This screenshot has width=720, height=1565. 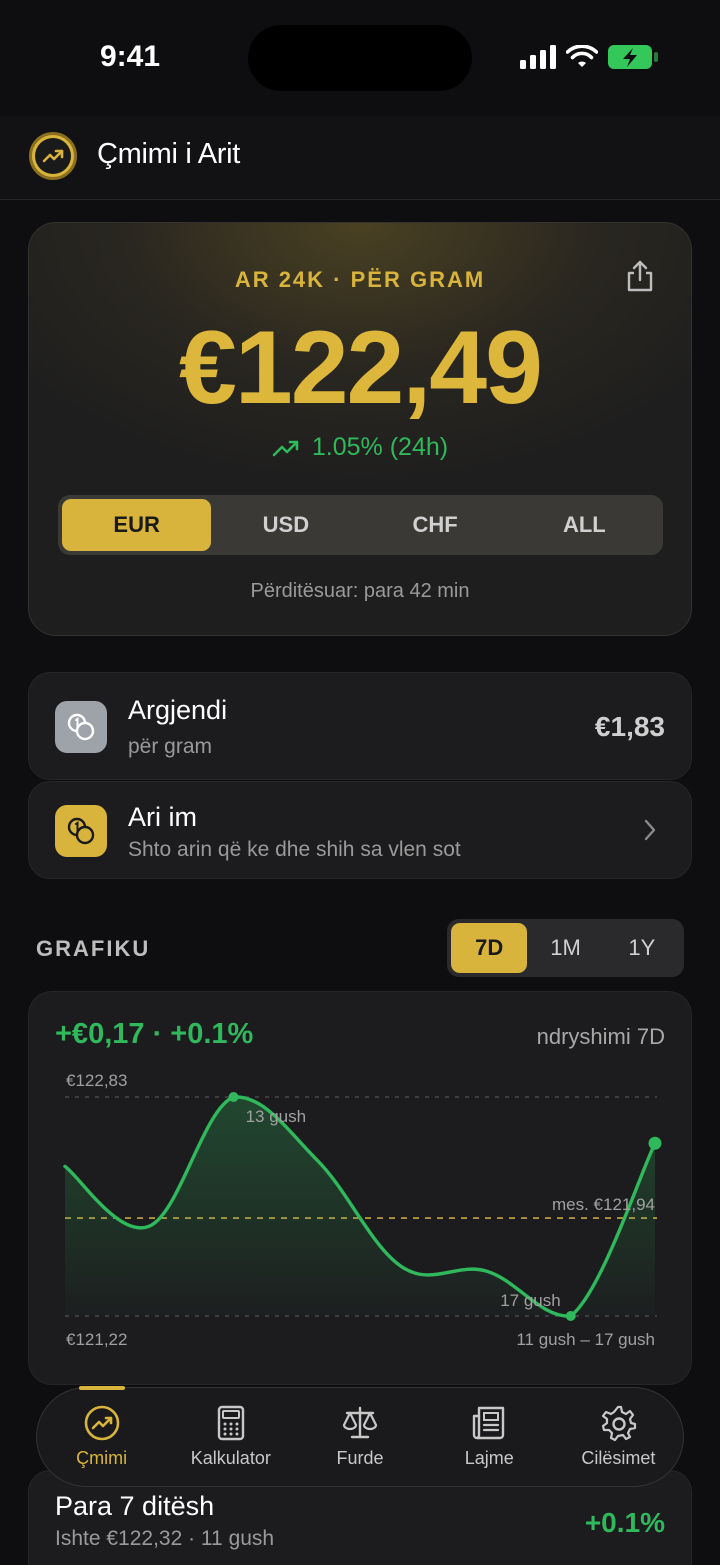 I want to click on currency-option-chf: CHF, so click(x=435, y=525).